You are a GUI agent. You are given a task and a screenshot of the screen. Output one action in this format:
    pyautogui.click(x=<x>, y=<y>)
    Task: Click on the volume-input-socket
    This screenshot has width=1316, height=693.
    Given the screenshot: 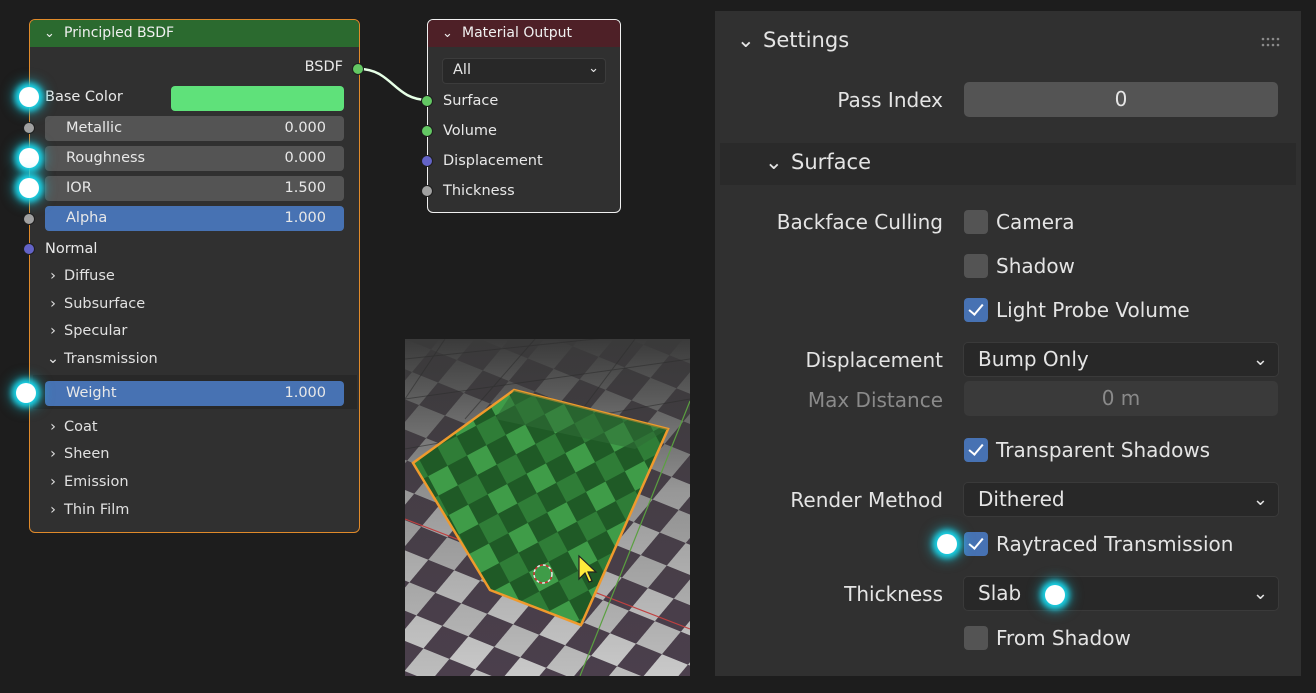 What is the action you would take?
    pyautogui.click(x=427, y=131)
    